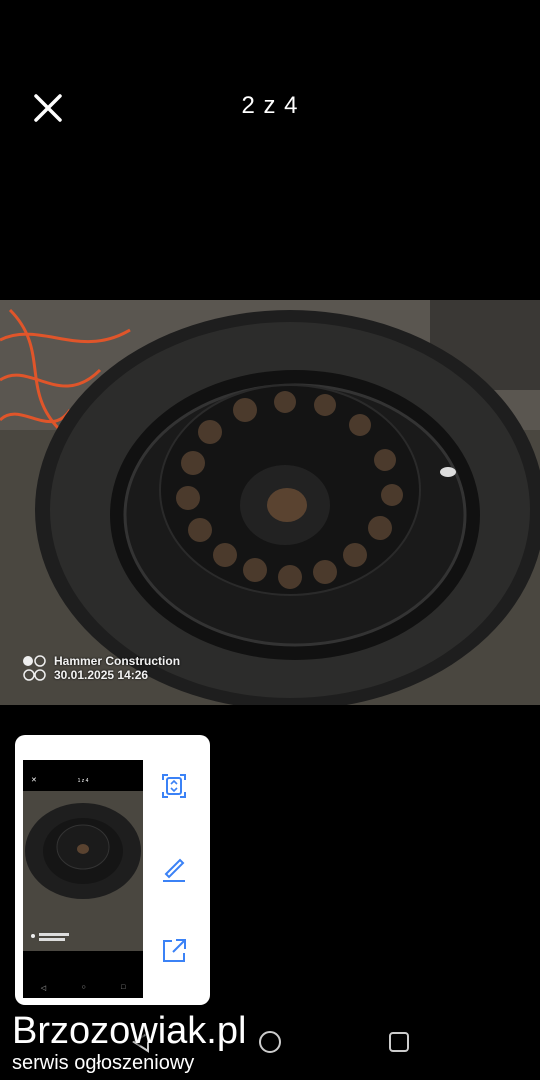 The width and height of the screenshot is (540, 1080). What do you see at coordinates (35, 661) in the screenshot?
I see `camera-brand-icon` at bounding box center [35, 661].